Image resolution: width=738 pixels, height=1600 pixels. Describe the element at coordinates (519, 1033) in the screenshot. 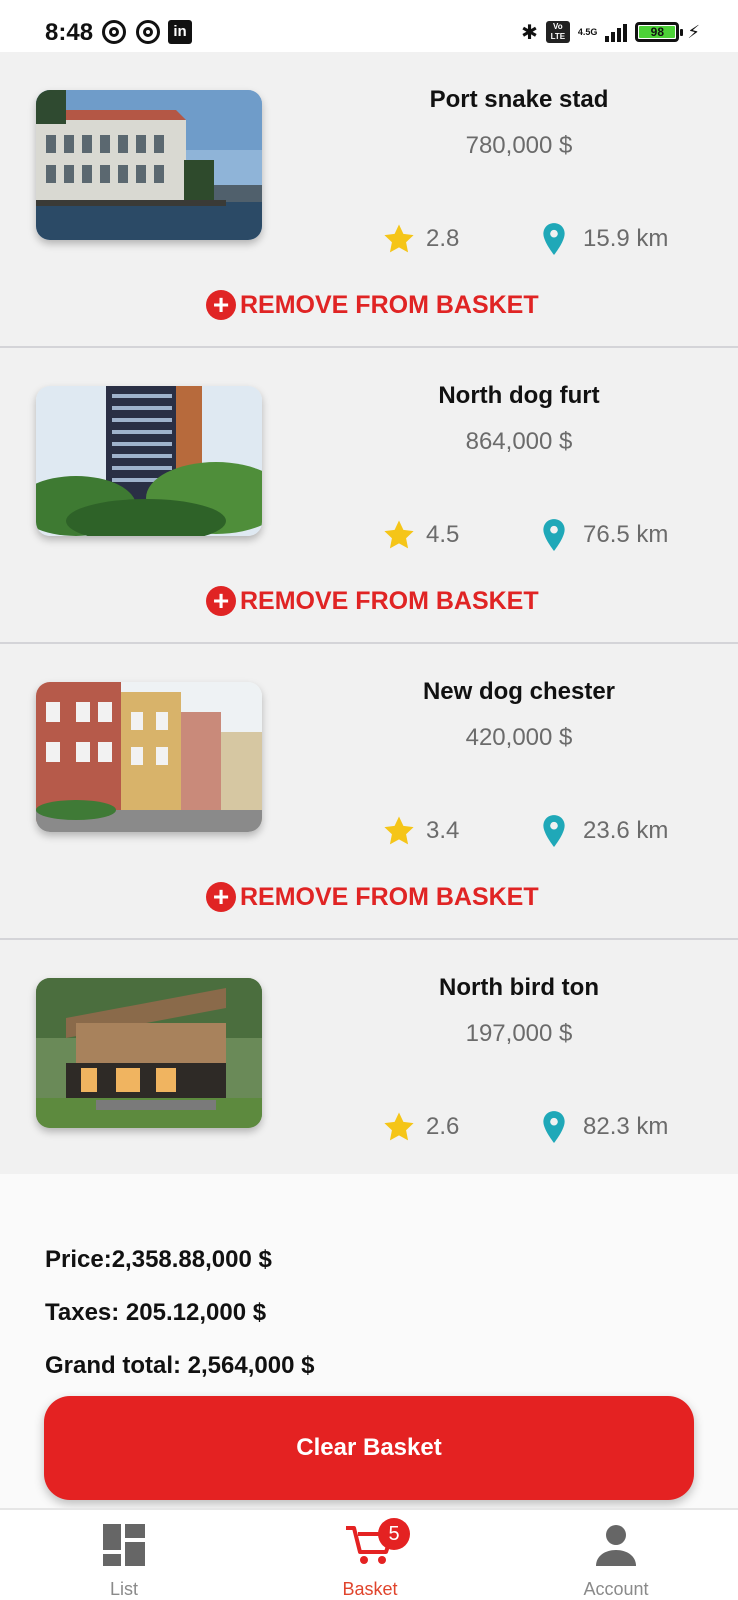

I see `property-price: 197,000 $` at that location.